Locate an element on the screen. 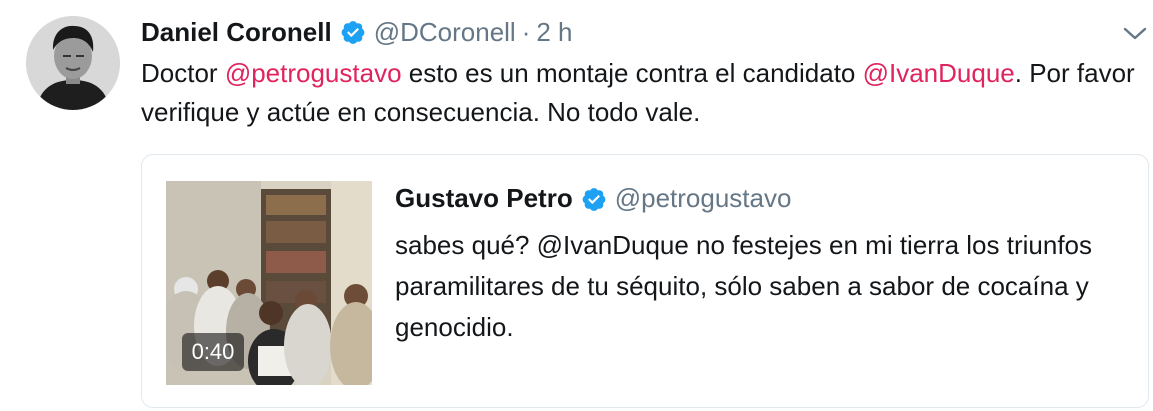 Image resolution: width=1153 pixels, height=411 pixels. avatar-photo is located at coordinates (73, 63).